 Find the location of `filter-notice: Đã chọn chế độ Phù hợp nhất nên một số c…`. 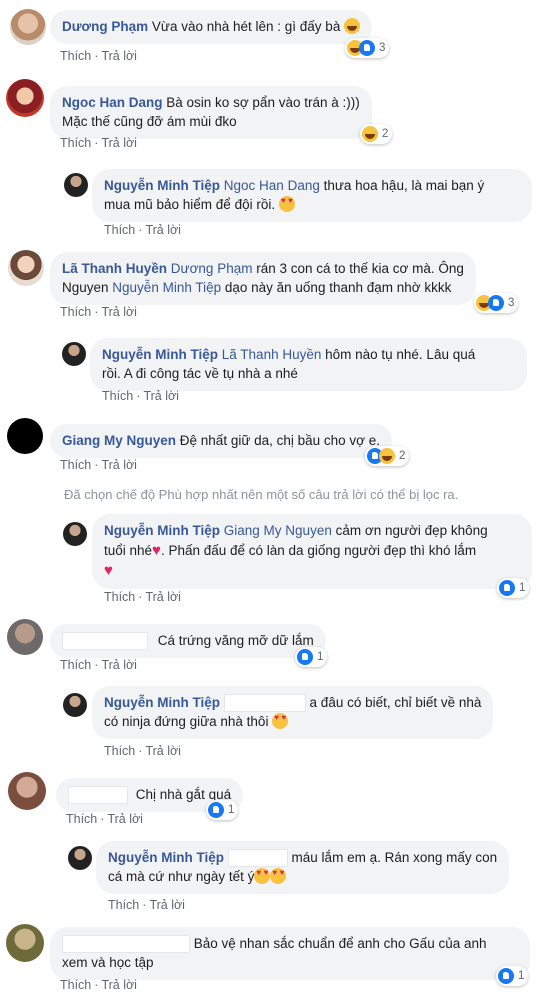

filter-notice: Đã chọn chế độ Phù hợp nhất nên một số c… is located at coordinates (261, 494).